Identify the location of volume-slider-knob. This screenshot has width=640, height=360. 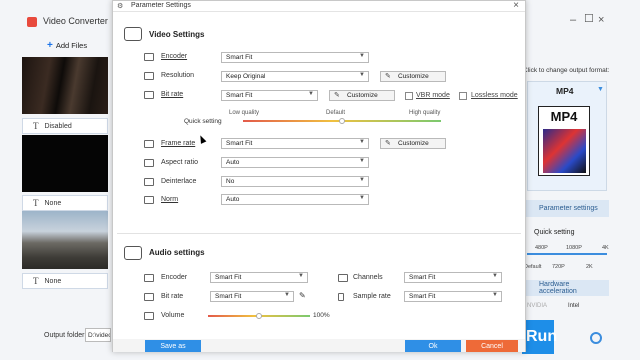
(259, 316).